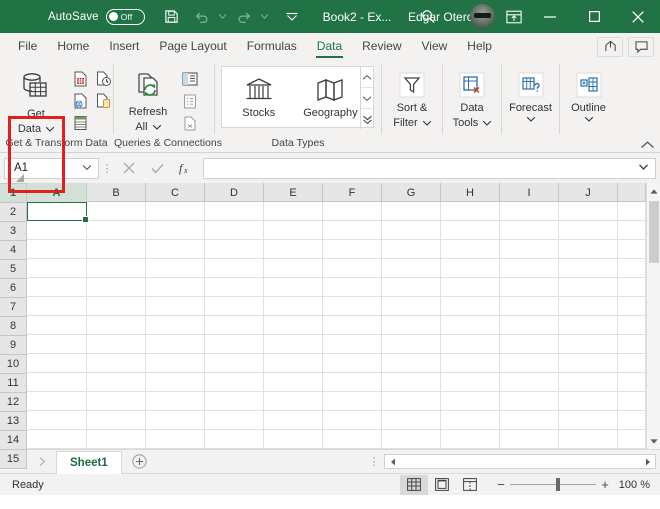 Image resolution: width=660 pixels, height=509 pixels. Describe the element at coordinates (27, 46) in the screenshot. I see `tab-file: File` at that location.